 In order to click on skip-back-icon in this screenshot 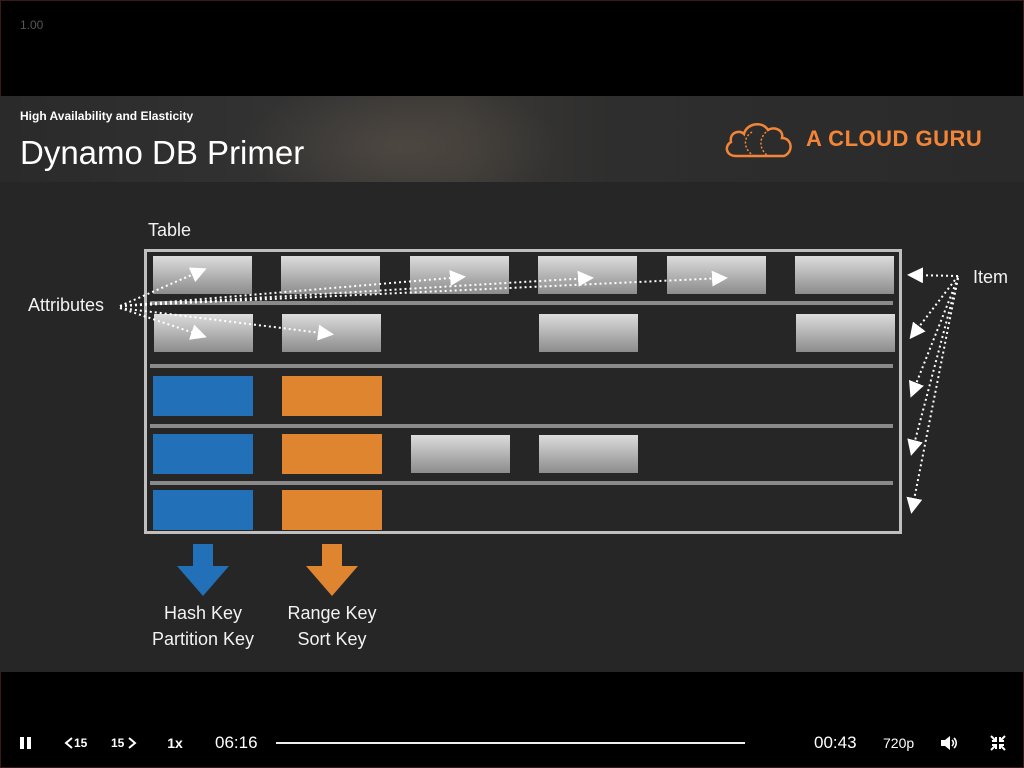, I will do `click(68, 743)`.